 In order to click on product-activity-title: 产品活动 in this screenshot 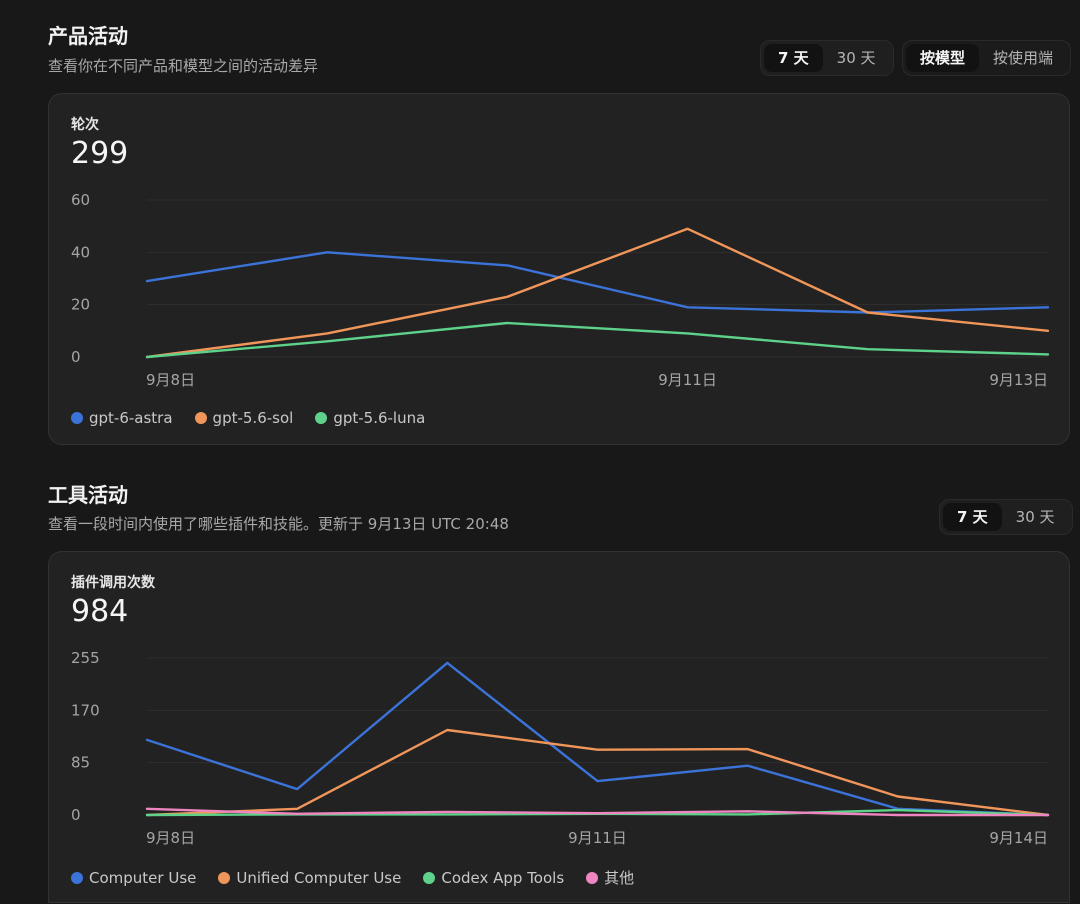, I will do `click(88, 36)`.